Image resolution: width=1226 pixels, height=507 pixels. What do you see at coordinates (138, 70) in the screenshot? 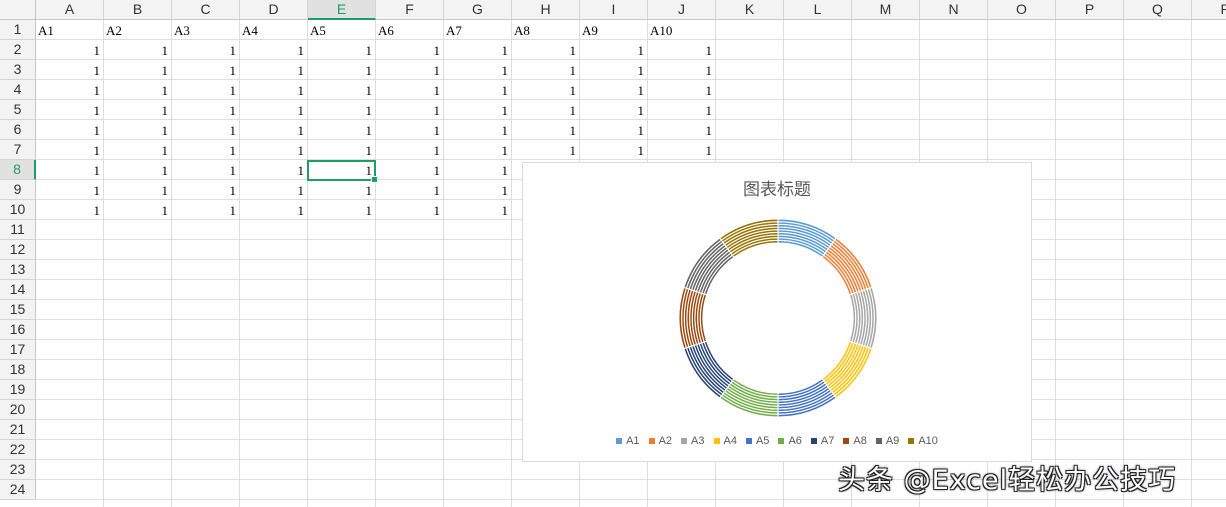
I see `cell-B3: 1` at bounding box center [138, 70].